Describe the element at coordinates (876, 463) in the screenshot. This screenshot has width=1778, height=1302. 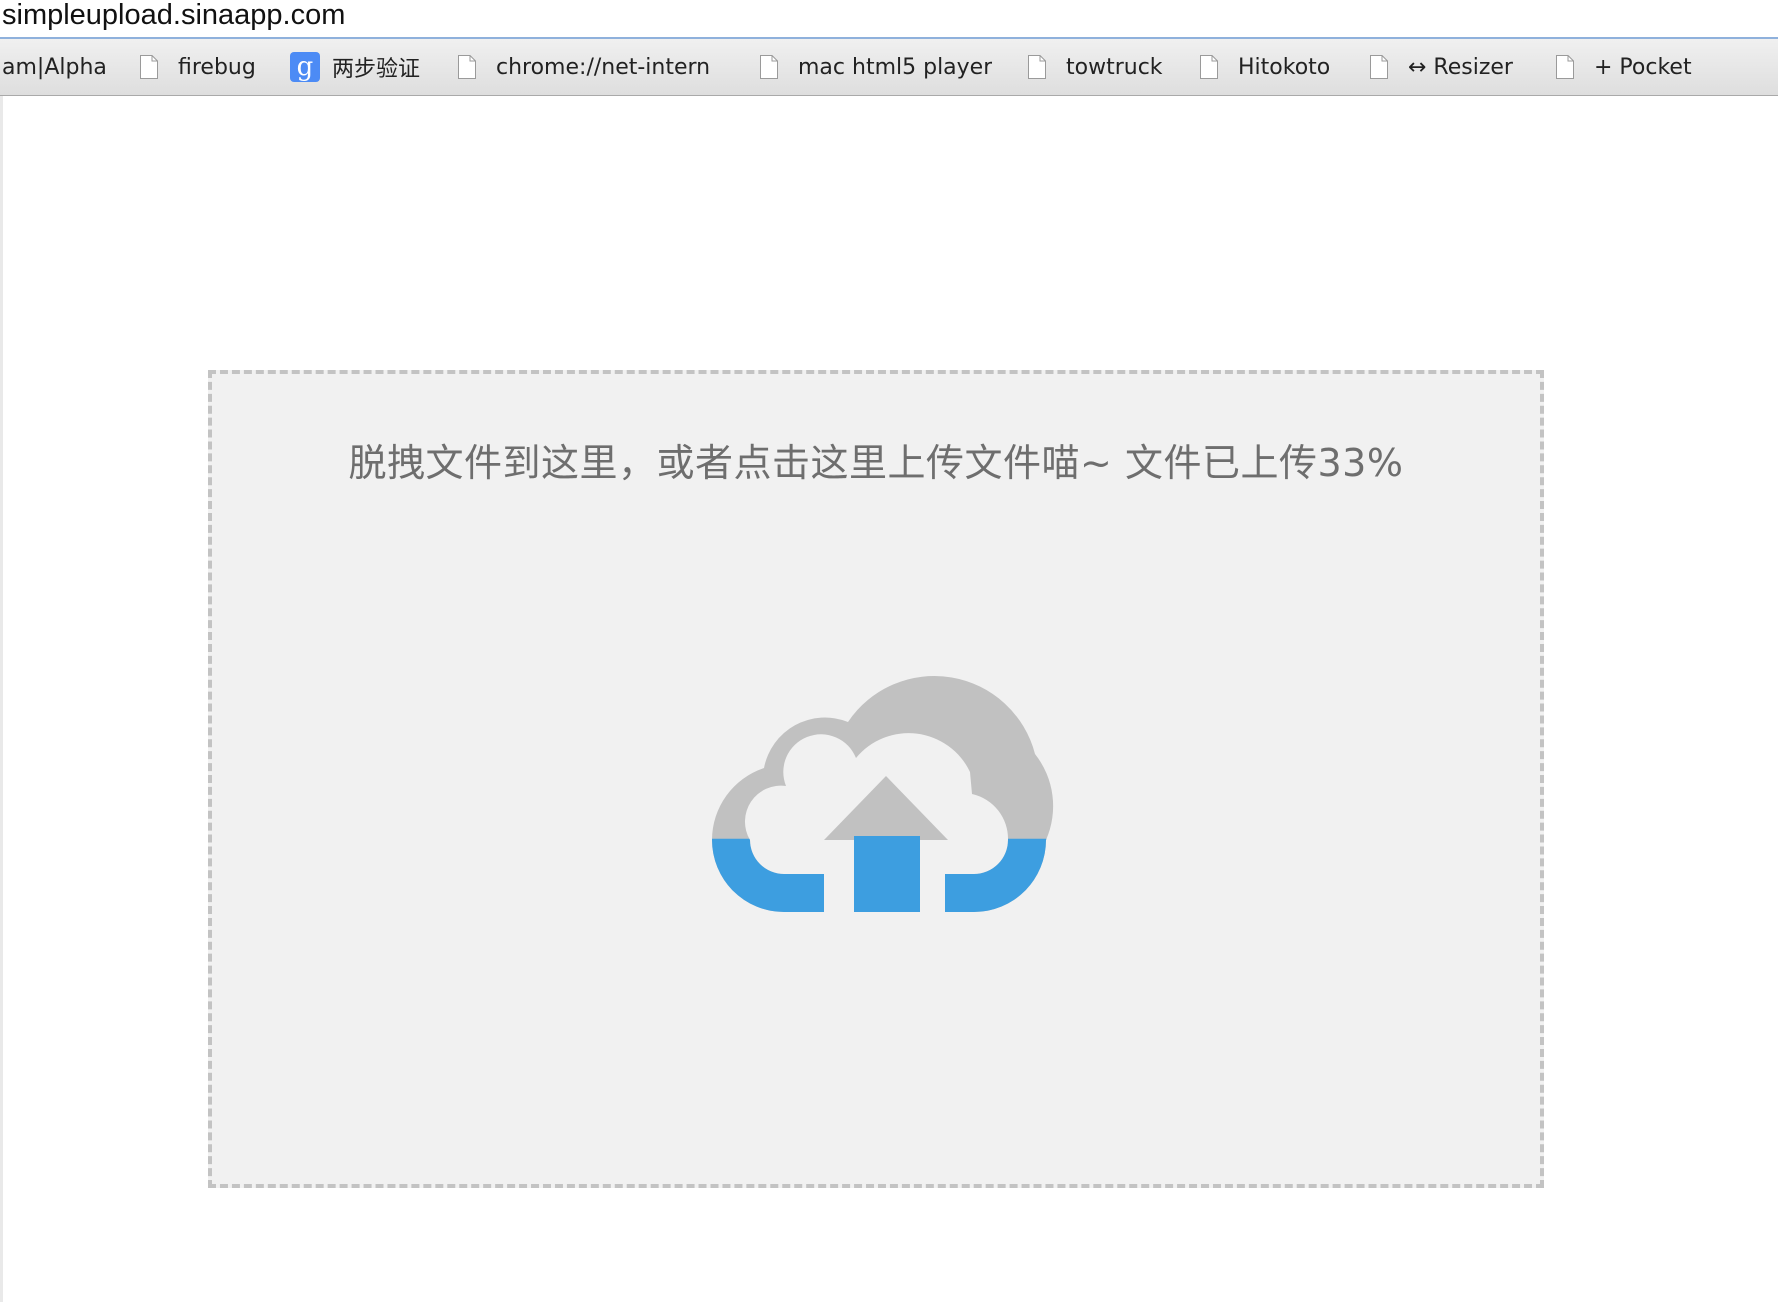
I see `upload-prompt: 脱拽文件到这里，或者点击这里上传文件喵~ 文件已上传33%` at that location.